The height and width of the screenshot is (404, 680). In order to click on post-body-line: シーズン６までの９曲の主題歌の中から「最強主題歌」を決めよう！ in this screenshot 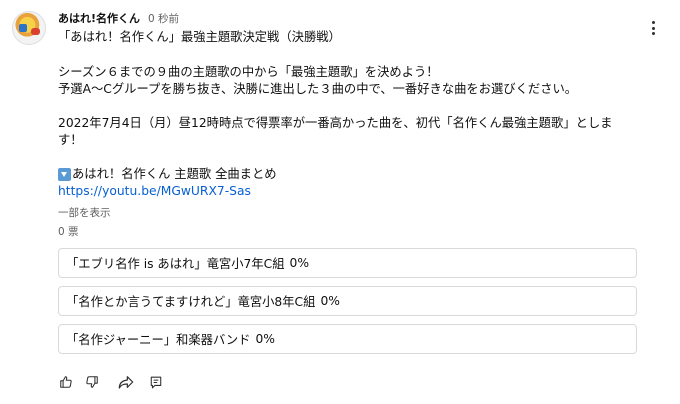, I will do `click(248, 72)`.